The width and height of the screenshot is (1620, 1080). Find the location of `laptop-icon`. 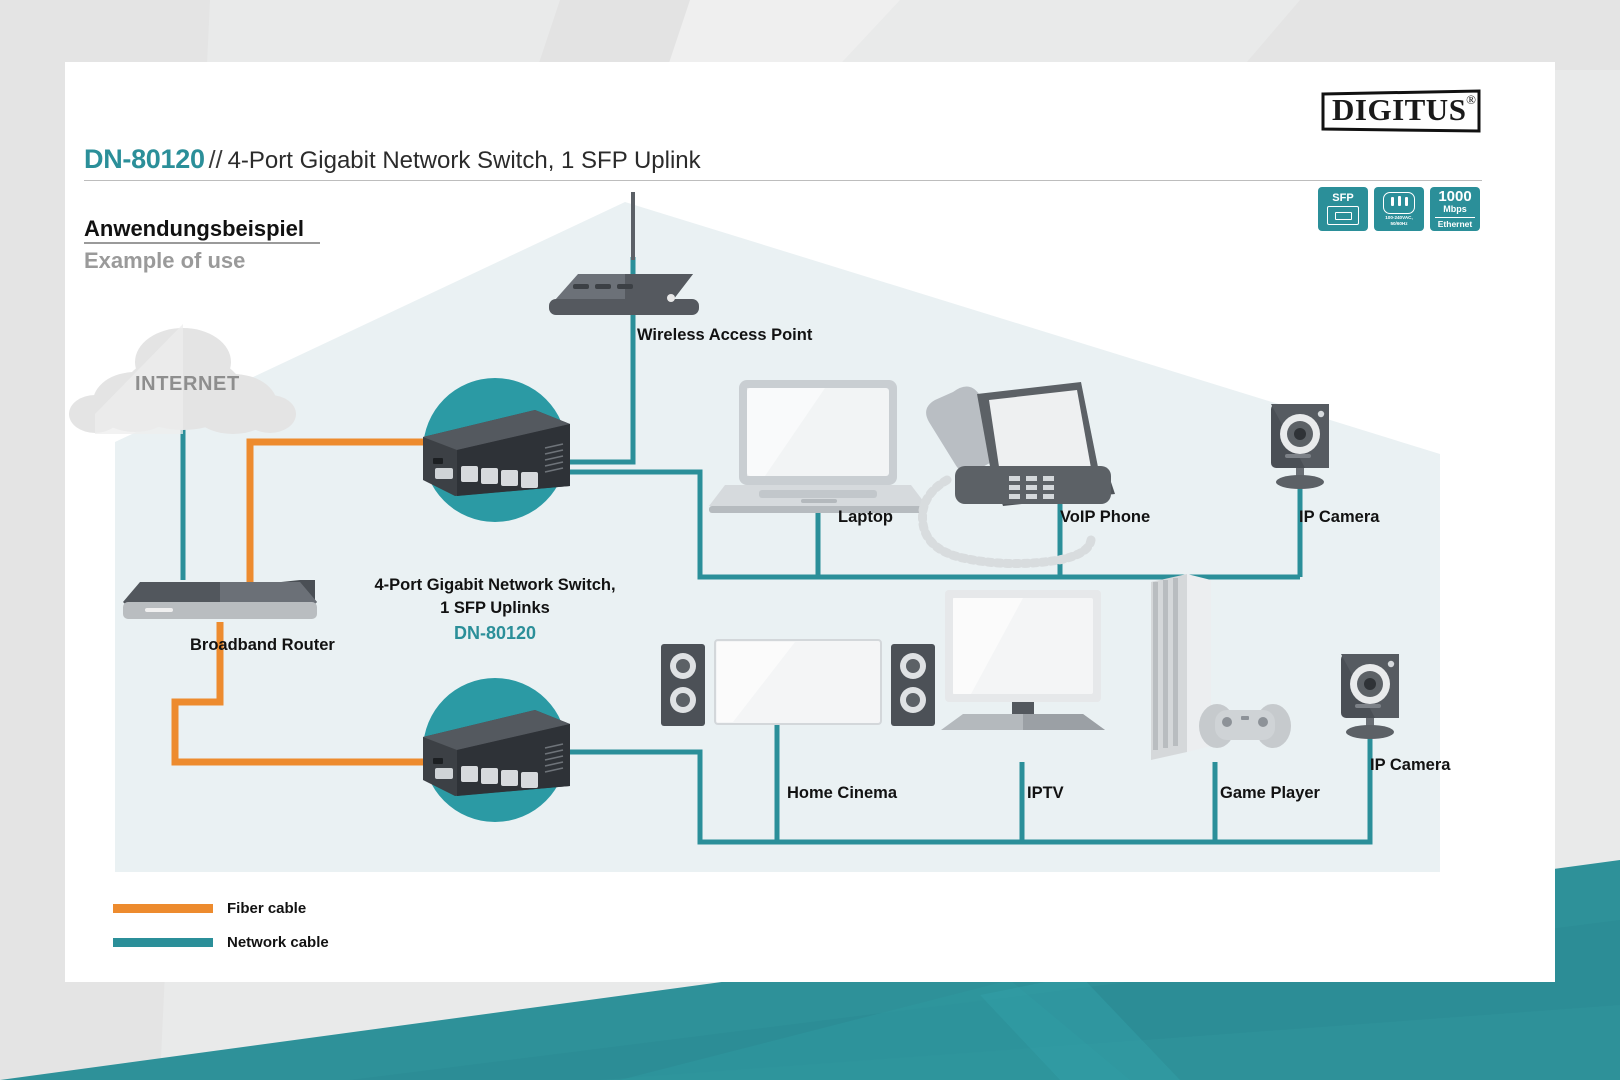

laptop-icon is located at coordinates (818, 446).